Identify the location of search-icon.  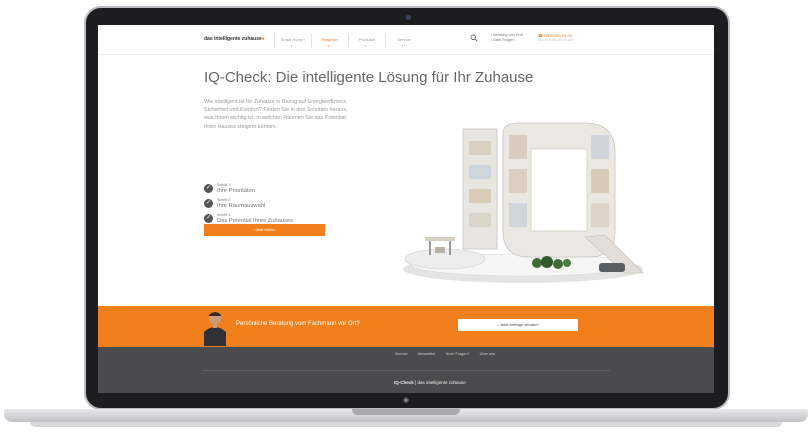
(474, 38).